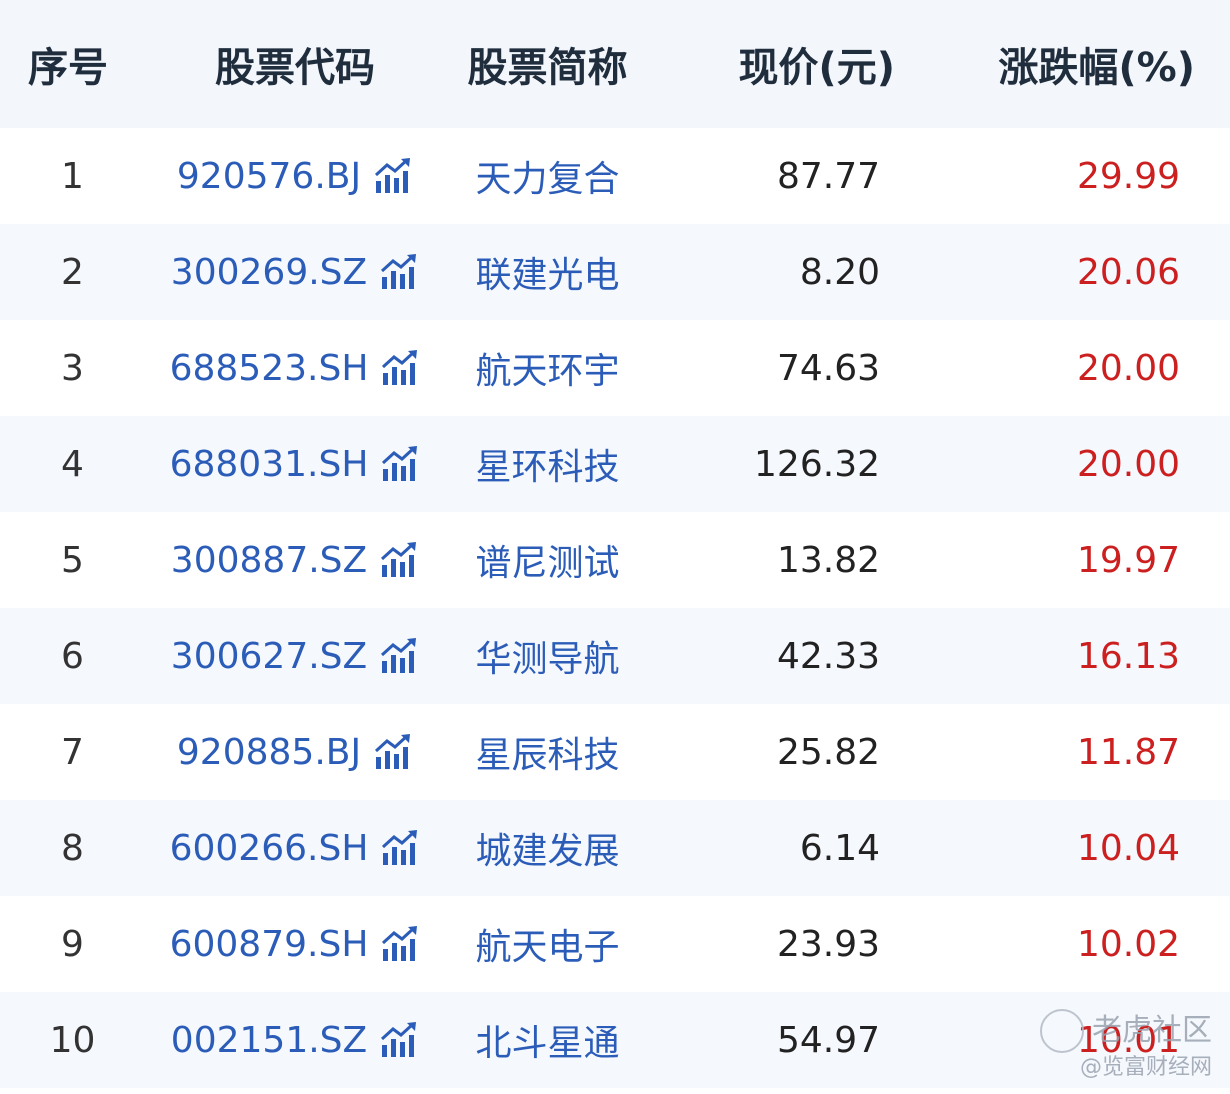 The image size is (1230, 1094). I want to click on header-code: 股票代码, so click(295, 64).